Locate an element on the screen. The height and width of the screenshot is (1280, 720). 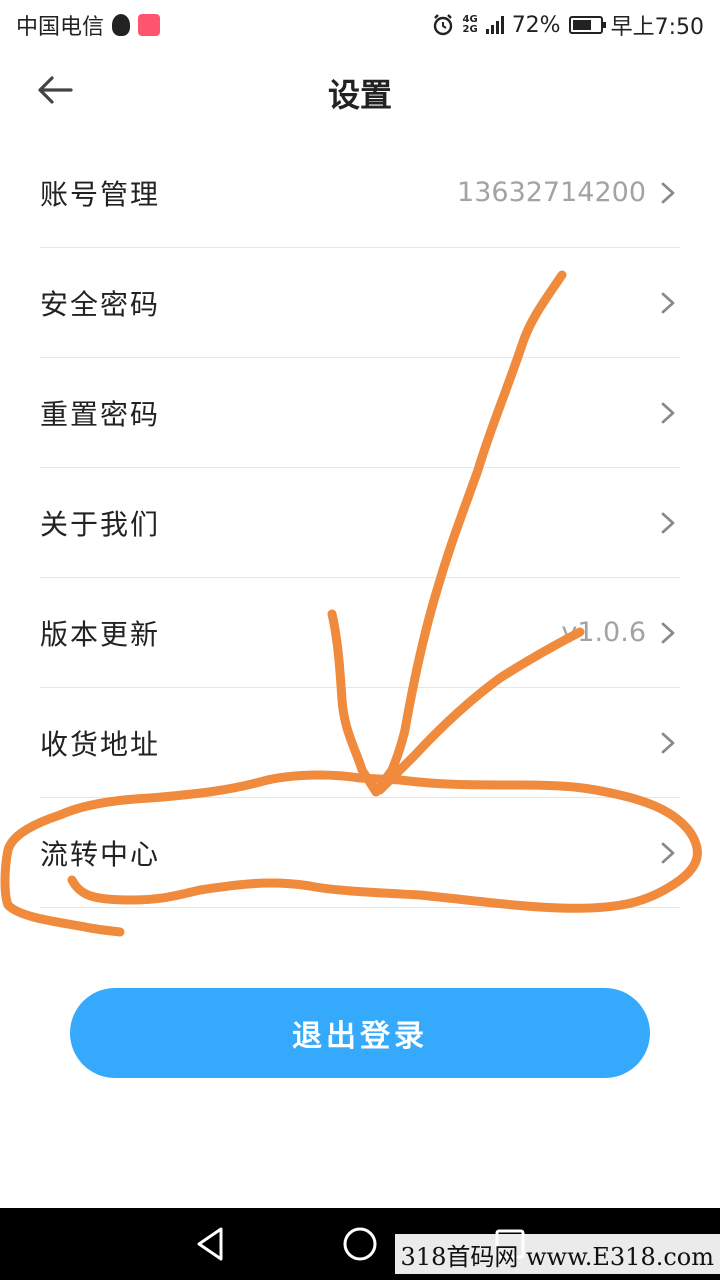
network-type: 4G 2G is located at coordinates (470, 25).